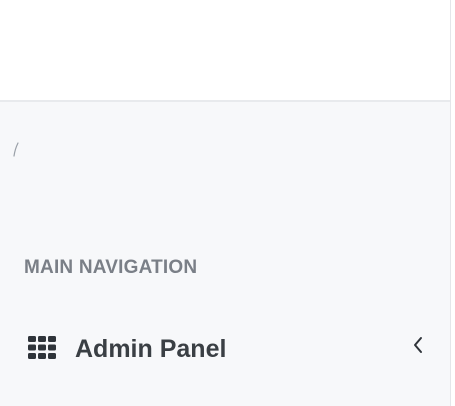 The width and height of the screenshot is (455, 406). Describe the element at coordinates (42, 347) in the screenshot. I see `th-grid-icon` at that location.